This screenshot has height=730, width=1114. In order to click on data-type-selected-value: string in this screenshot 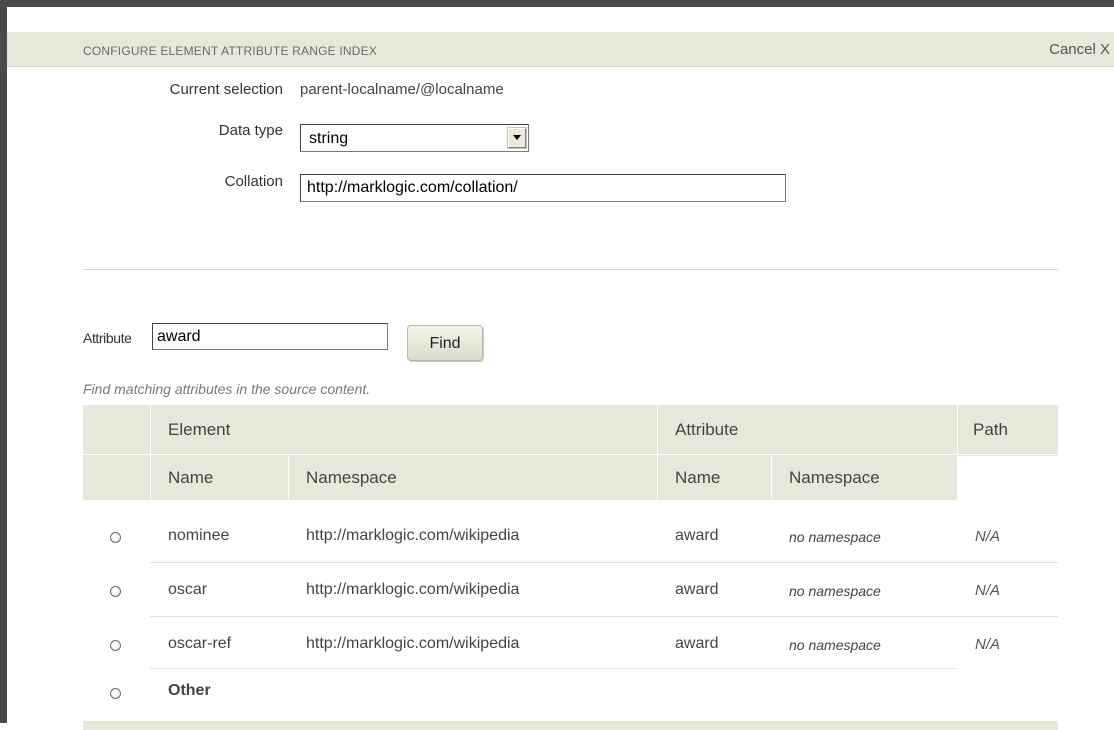, I will do `click(329, 138)`.